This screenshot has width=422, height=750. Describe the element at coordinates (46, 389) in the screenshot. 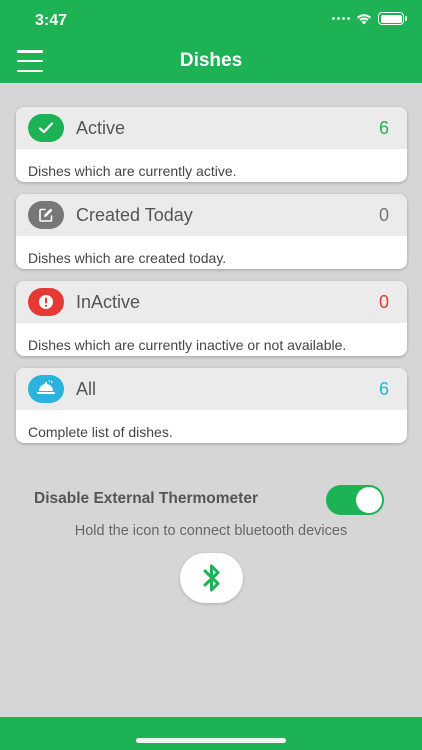

I see `dish-icon` at that location.